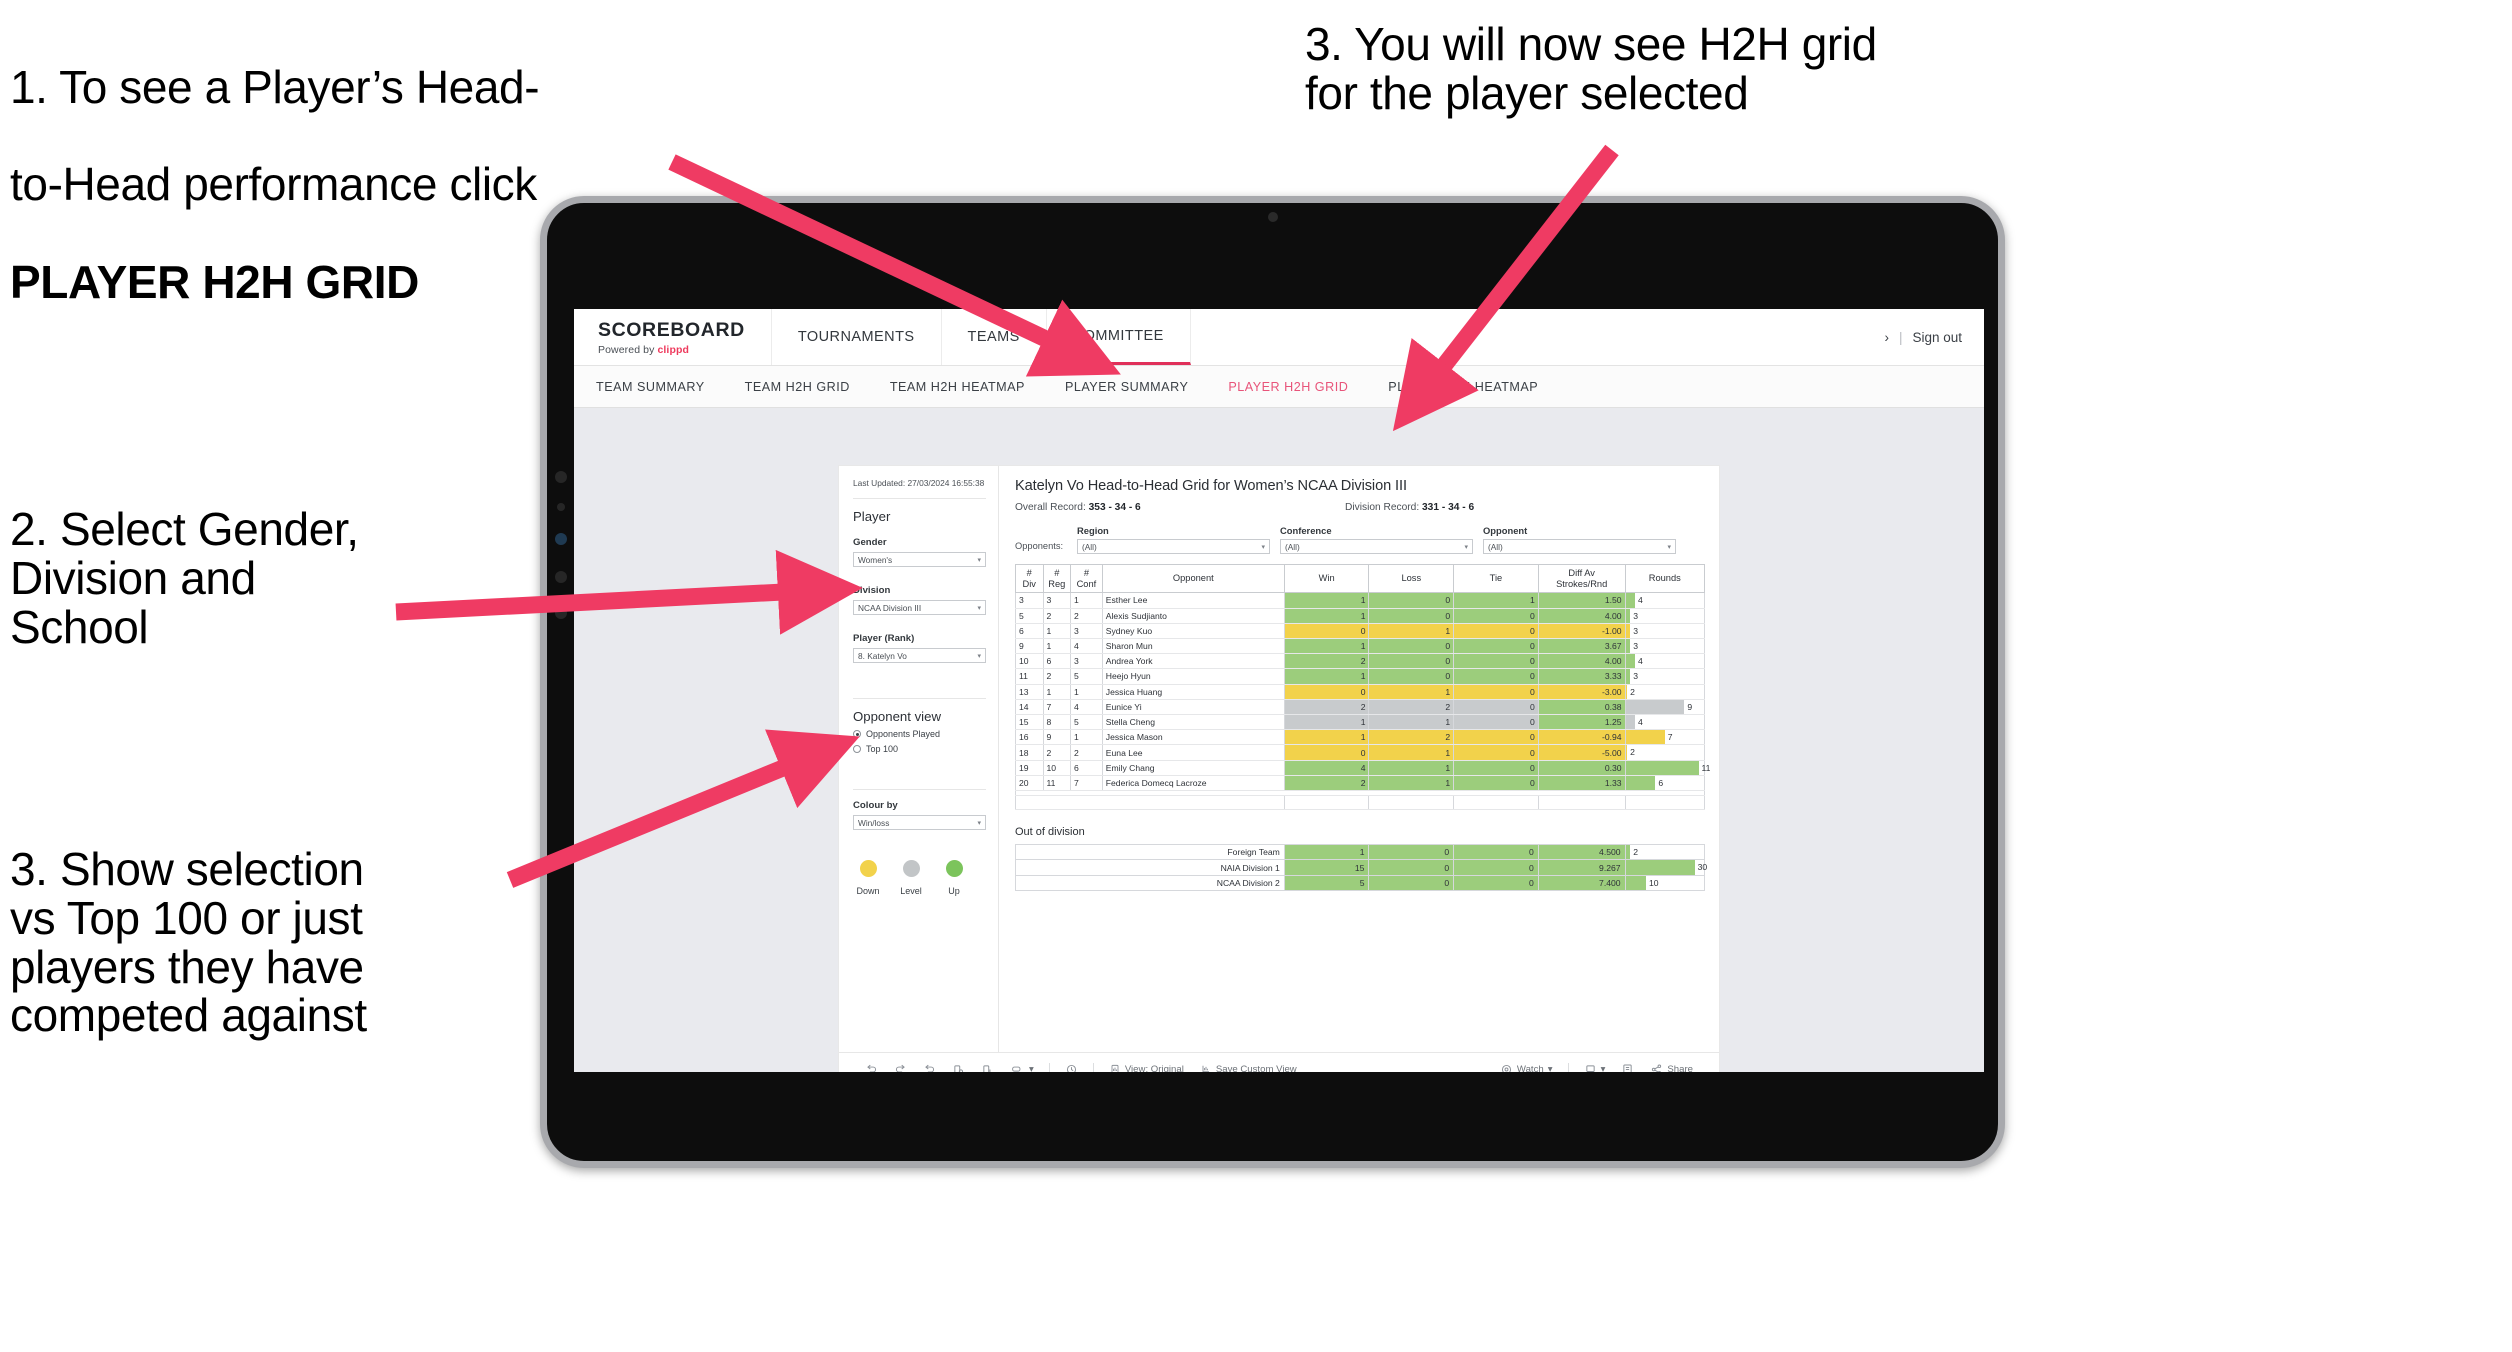 This screenshot has width=2512, height=1352. I want to click on cell-loss: 2, so click(1411, 737).